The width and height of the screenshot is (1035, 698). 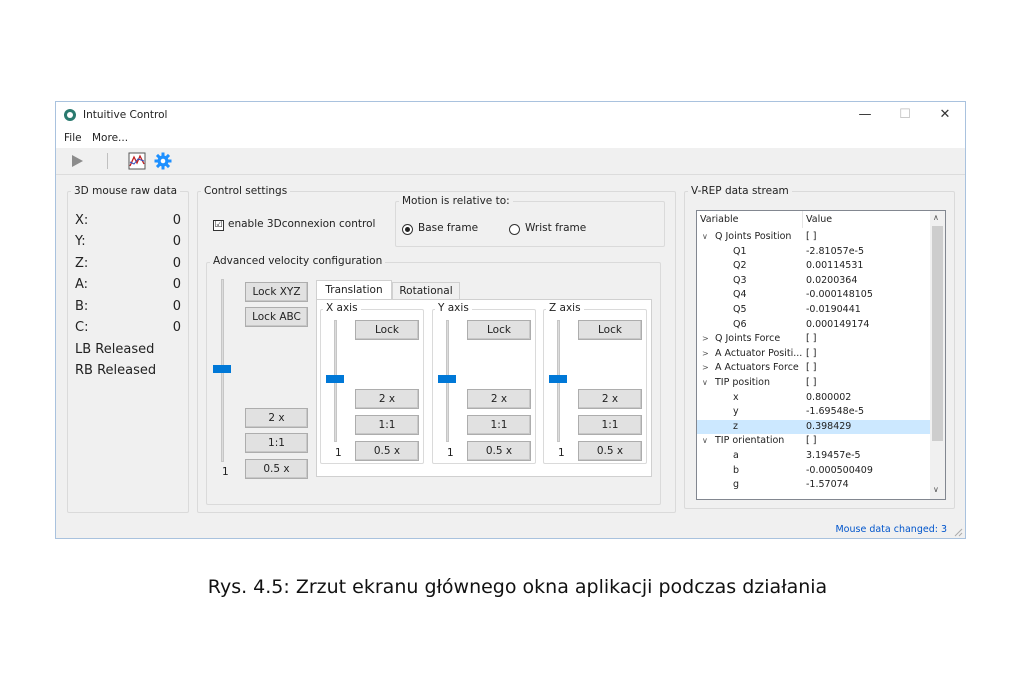 What do you see at coordinates (827, 485) in the screenshot?
I see `tree-value: -1.57074` at bounding box center [827, 485].